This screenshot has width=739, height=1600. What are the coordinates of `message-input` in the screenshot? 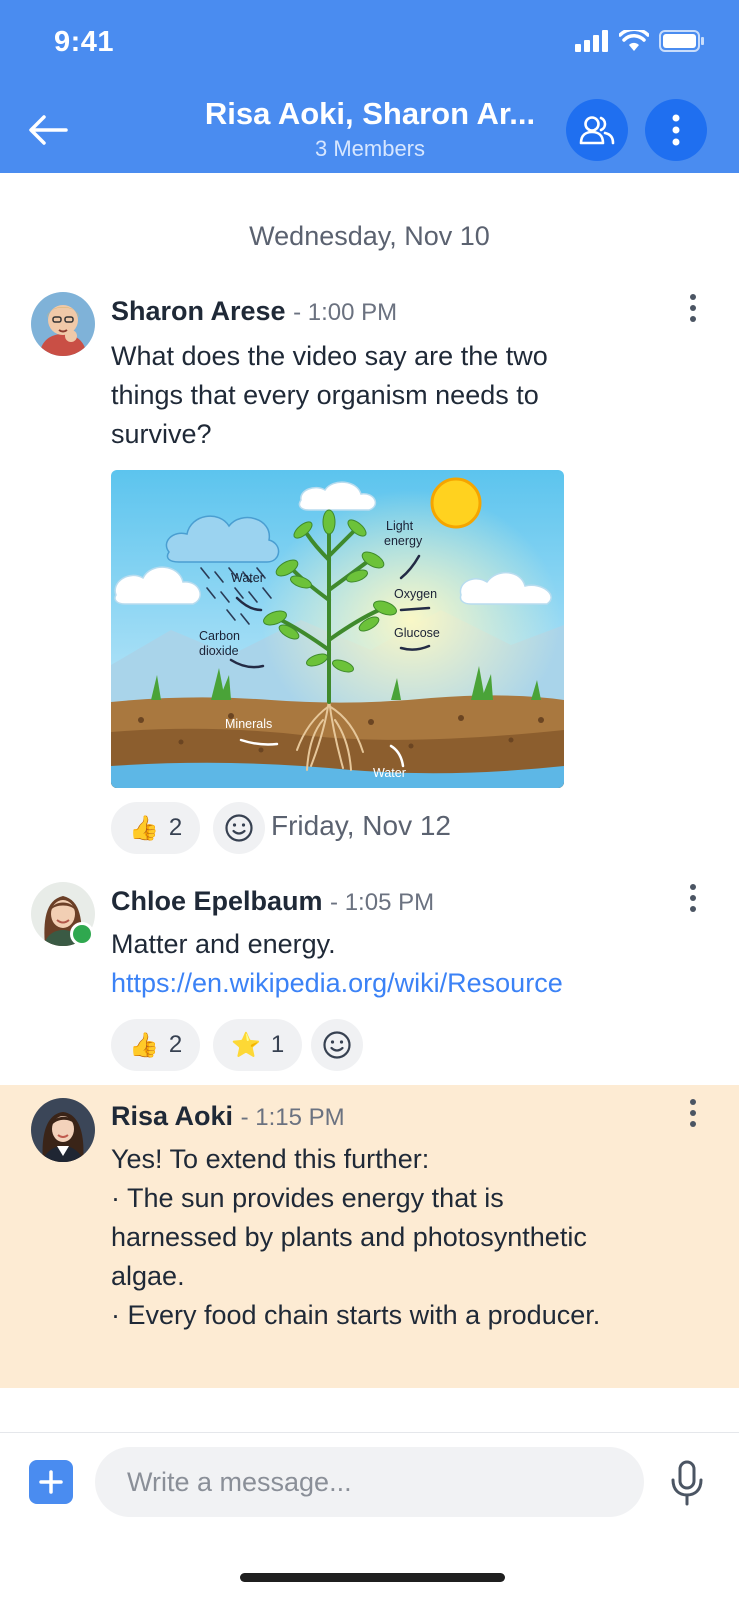 It's located at (369, 1482).